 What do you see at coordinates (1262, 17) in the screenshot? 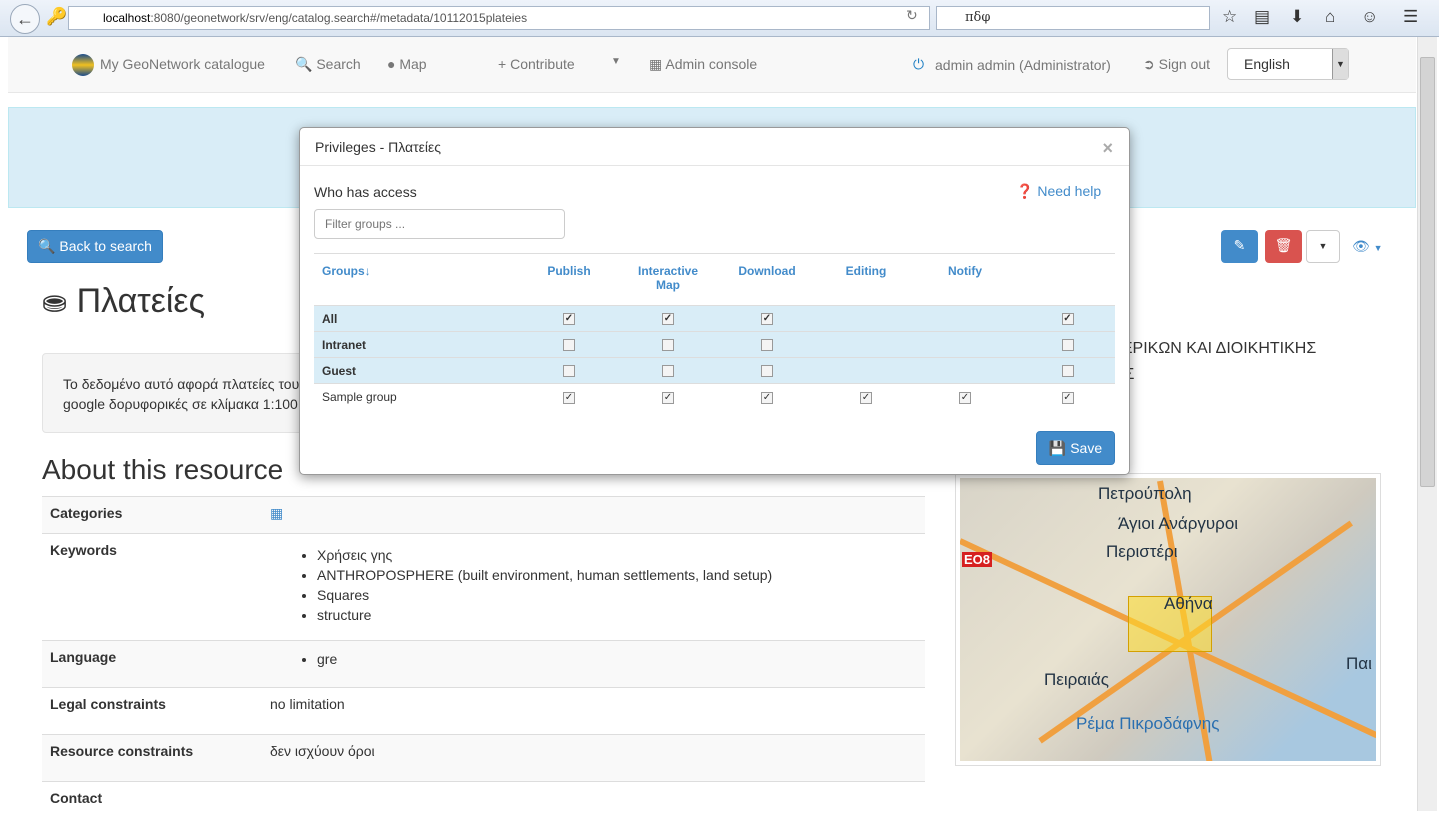
I see `clipboard-icon: ▤` at bounding box center [1262, 17].